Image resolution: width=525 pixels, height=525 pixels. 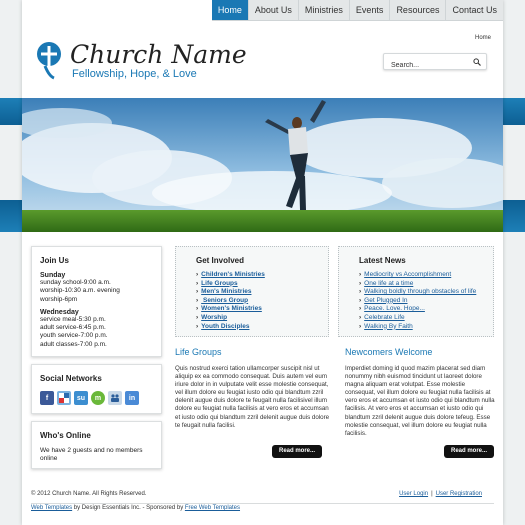 What do you see at coordinates (417, 10) in the screenshot?
I see `nav-item-resources: Resources` at bounding box center [417, 10].